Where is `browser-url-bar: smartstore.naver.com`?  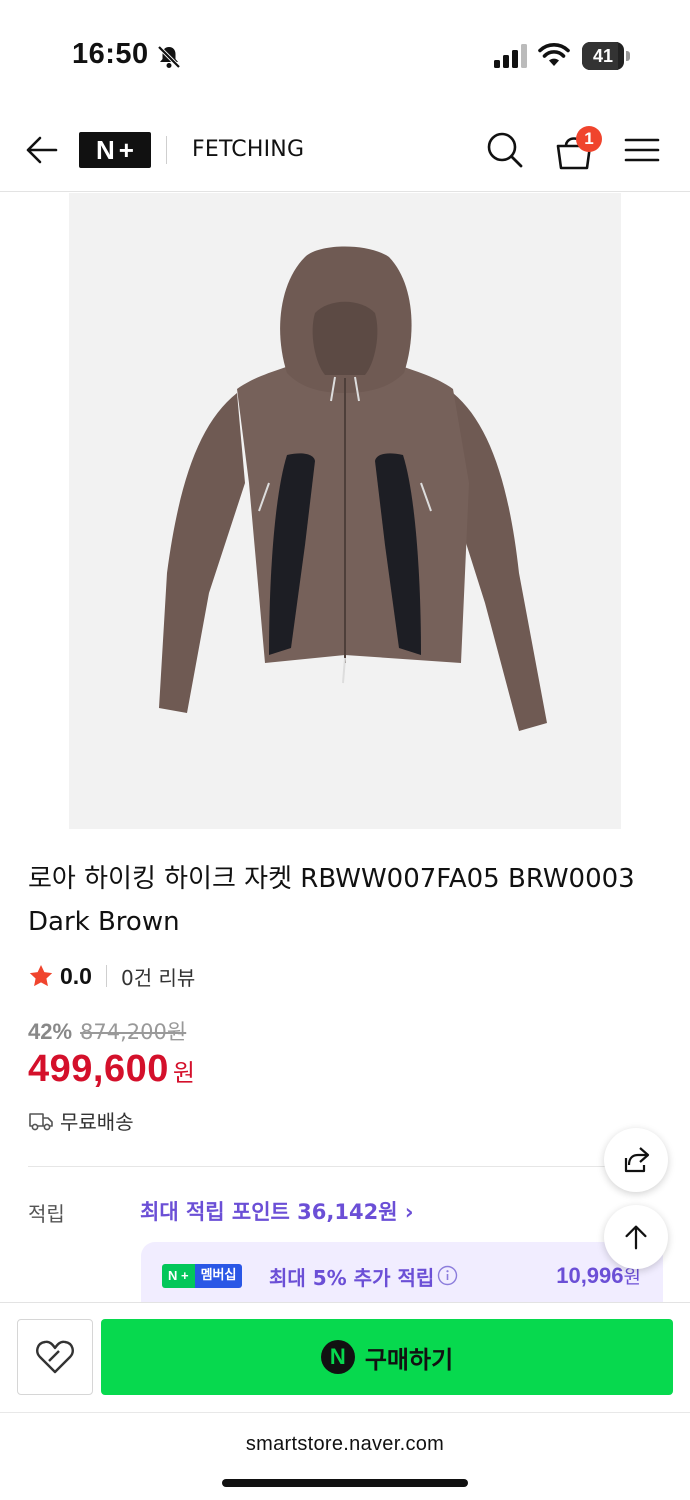 browser-url-bar: smartstore.naver.com is located at coordinates (345, 1456).